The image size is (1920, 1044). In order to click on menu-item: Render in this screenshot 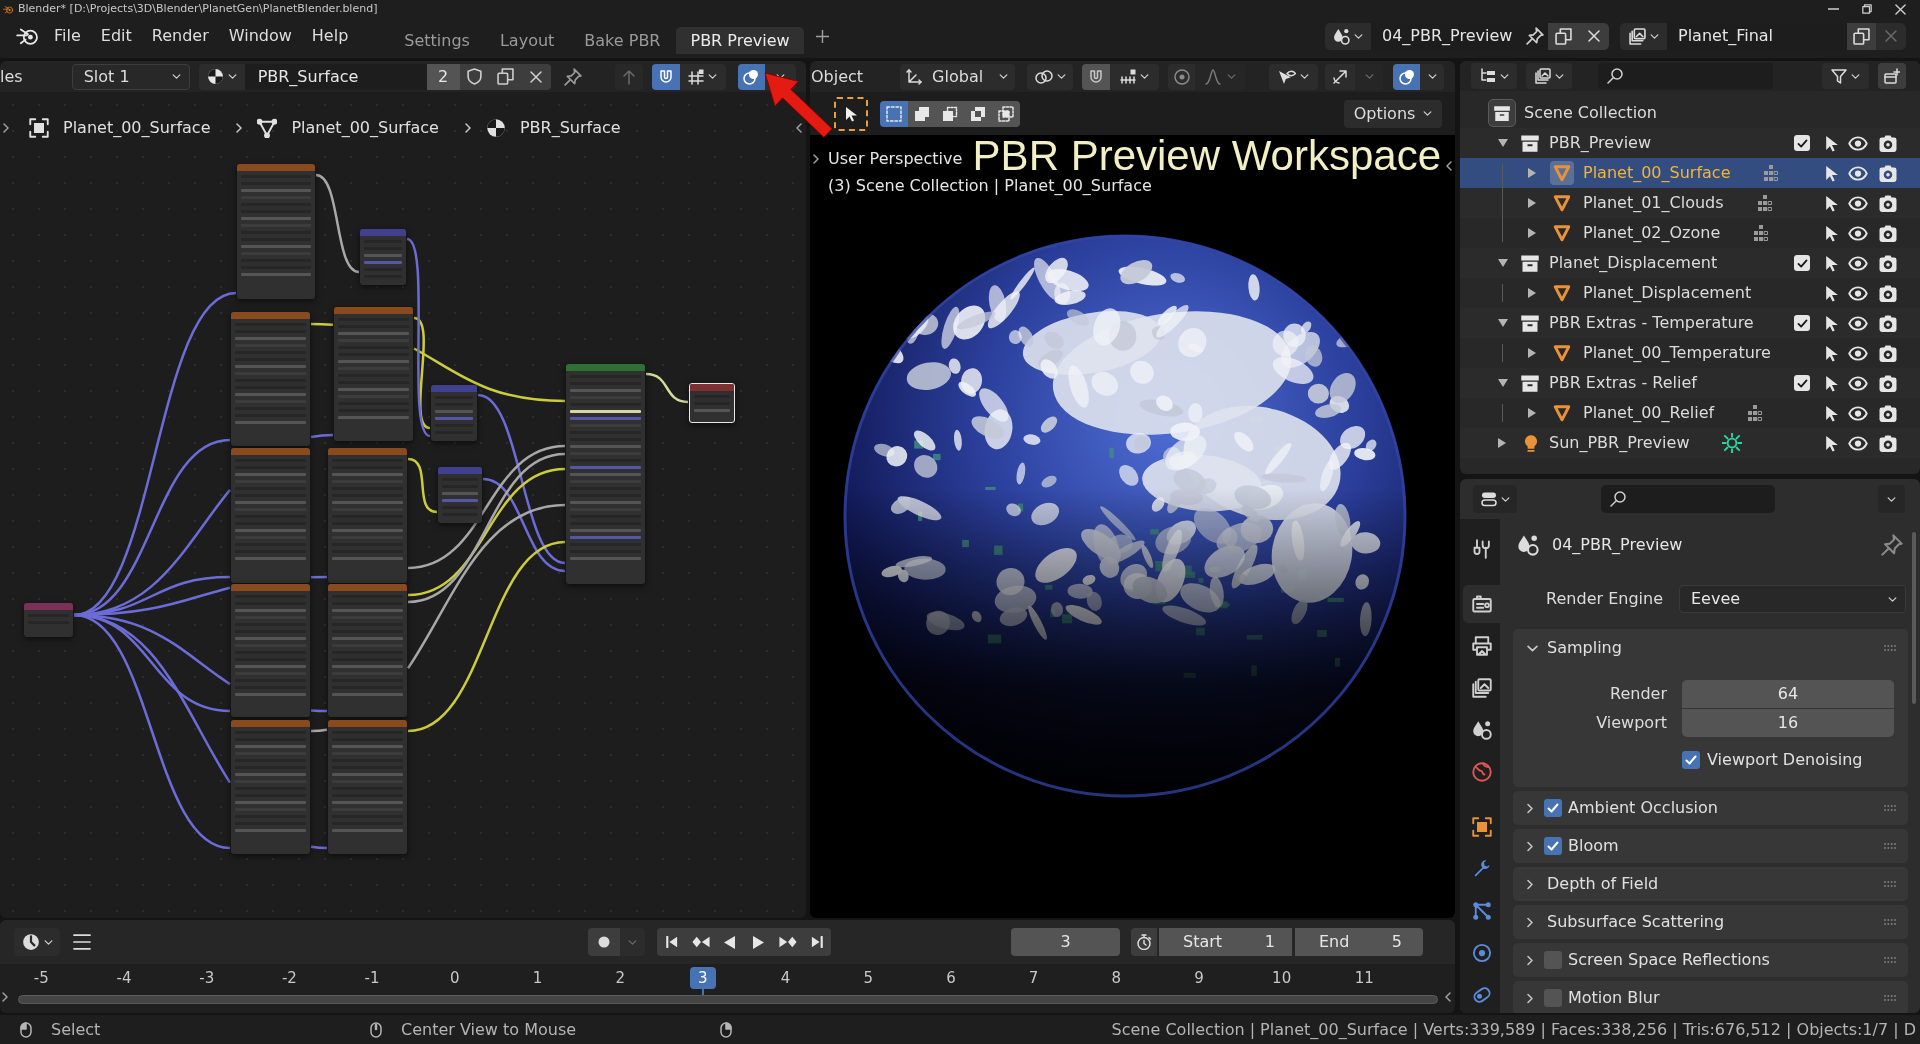, I will do `click(180, 36)`.